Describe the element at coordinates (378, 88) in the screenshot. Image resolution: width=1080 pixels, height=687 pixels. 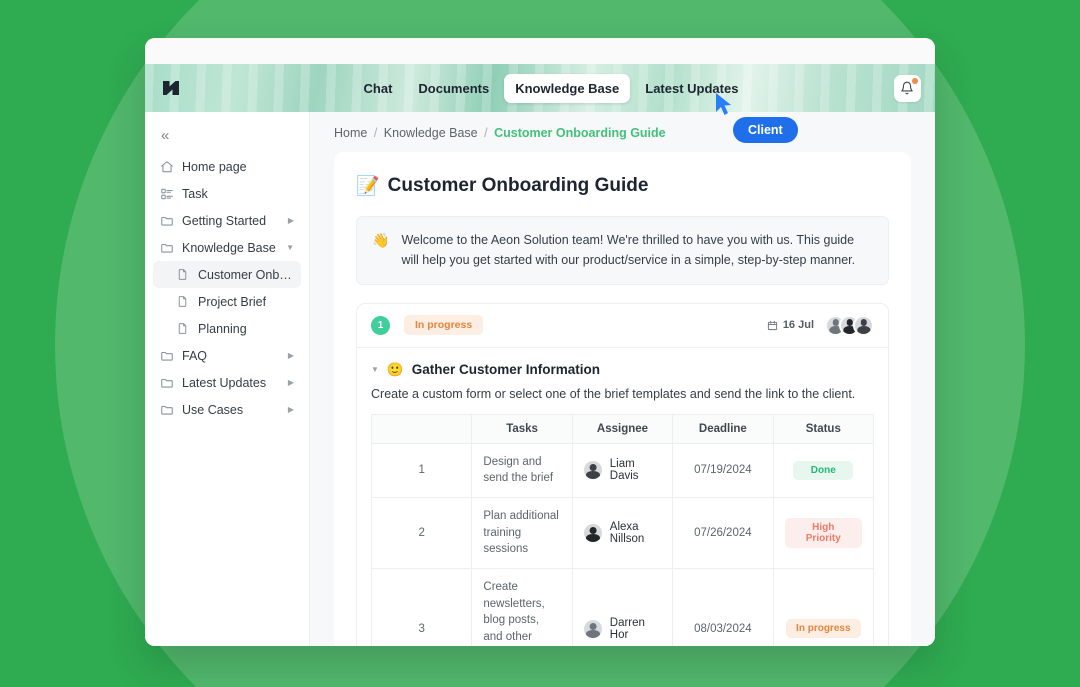
I see `nav-tab-chat: Chat` at that location.